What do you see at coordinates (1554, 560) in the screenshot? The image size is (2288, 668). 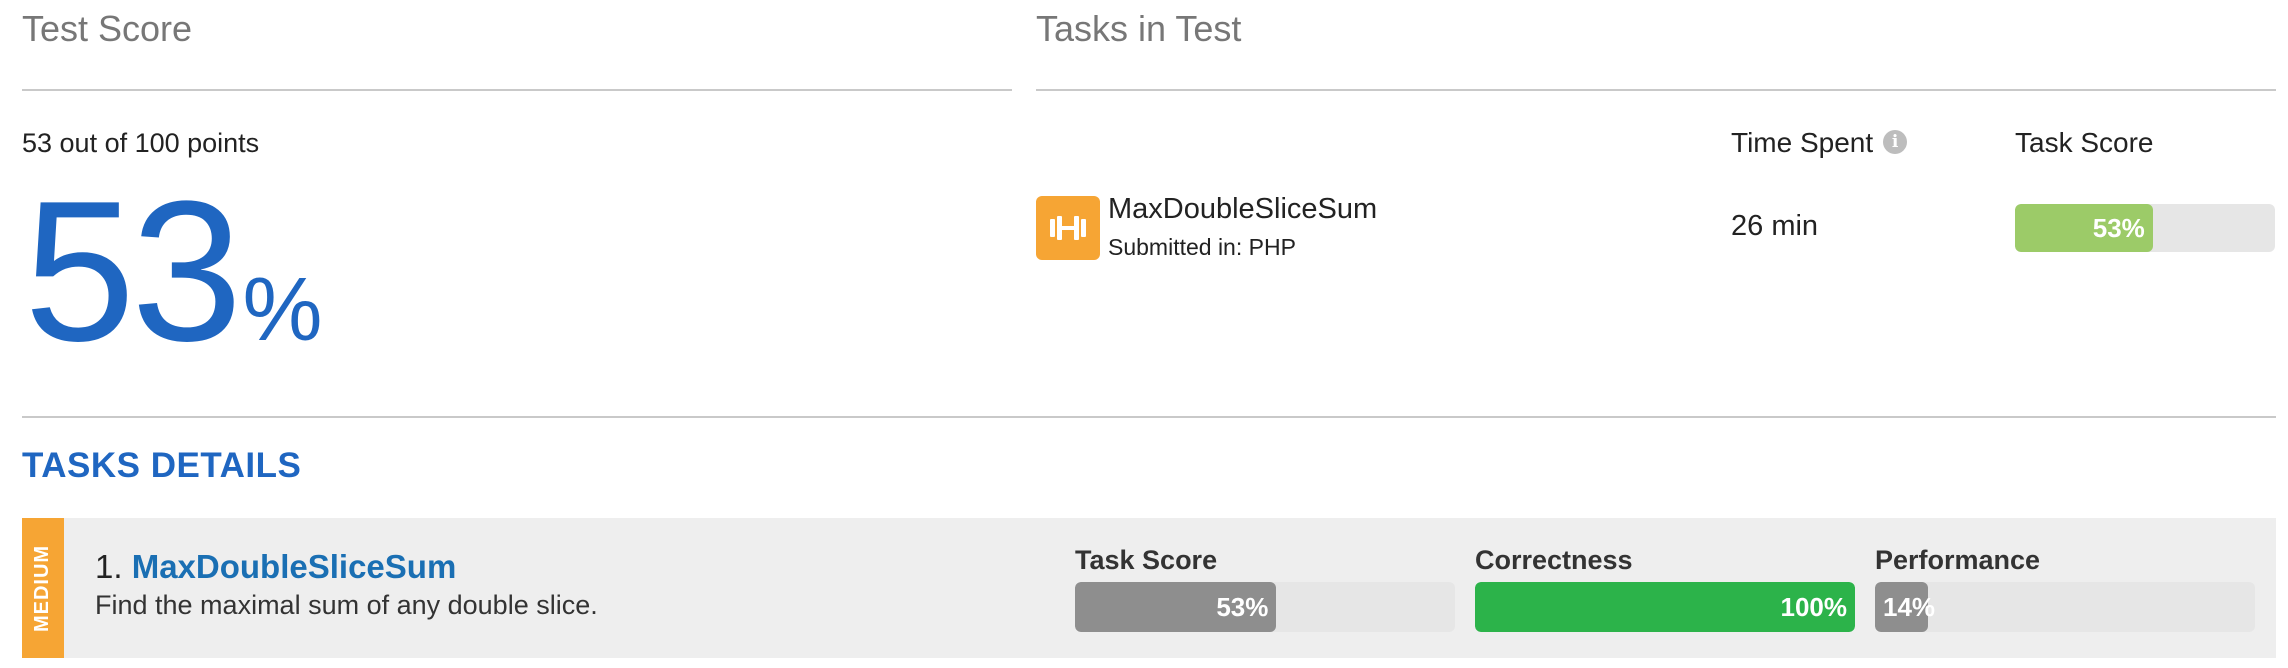 I see `metric-correctness-label: Correctness` at bounding box center [1554, 560].